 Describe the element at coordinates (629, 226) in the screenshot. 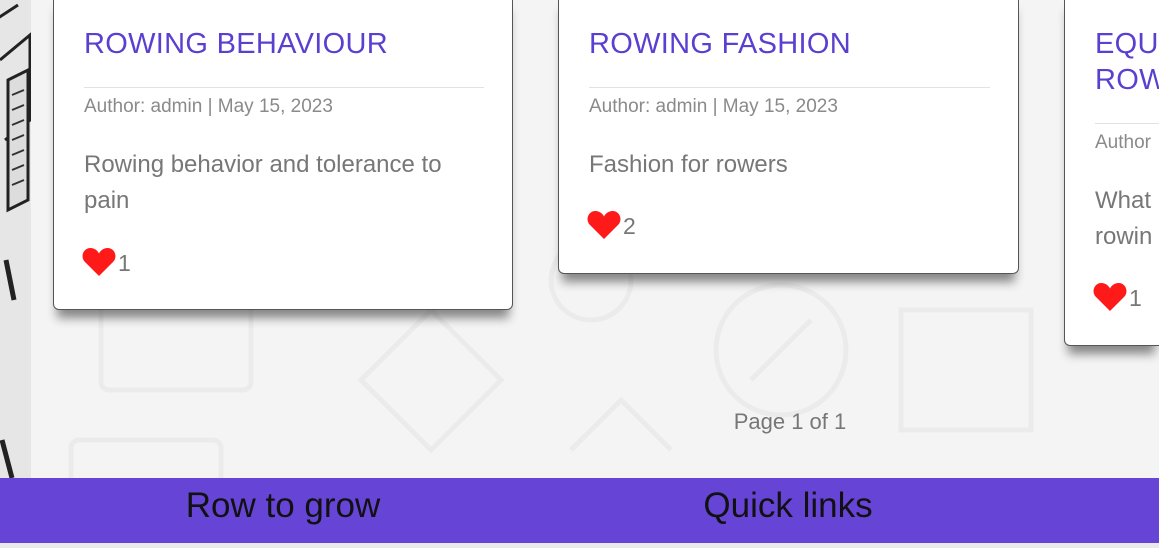

I see `like-count: 2` at that location.